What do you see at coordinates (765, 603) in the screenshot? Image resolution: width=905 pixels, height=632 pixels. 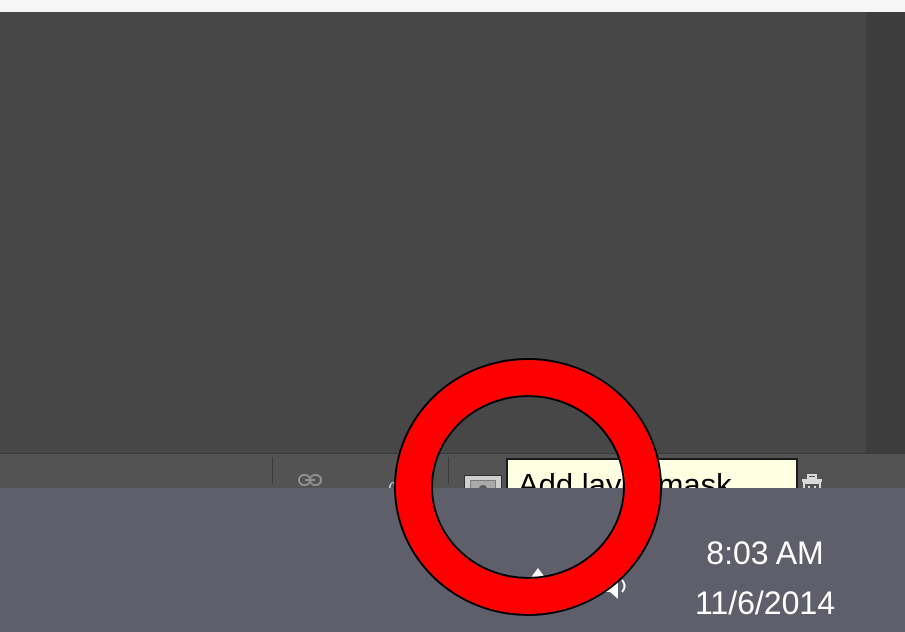 I see `clock-date: 11/6/2014` at bounding box center [765, 603].